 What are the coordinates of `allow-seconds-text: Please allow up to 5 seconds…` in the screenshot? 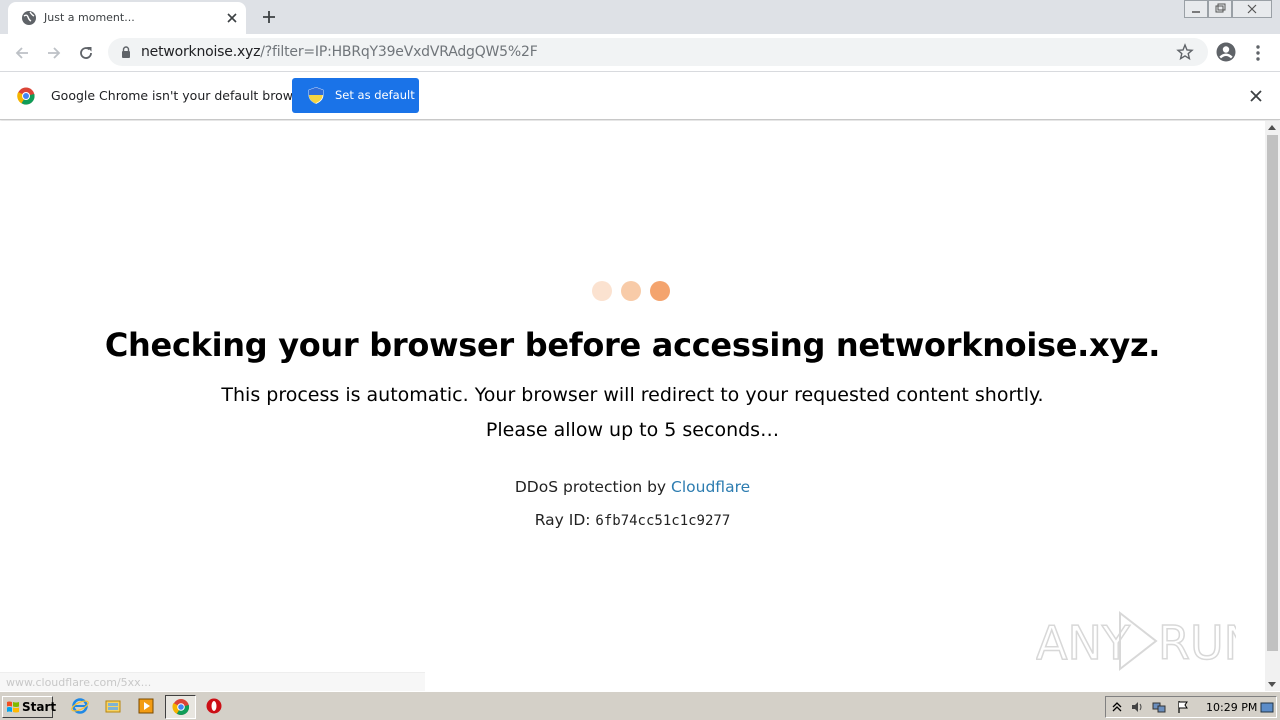 It's located at (632, 430).